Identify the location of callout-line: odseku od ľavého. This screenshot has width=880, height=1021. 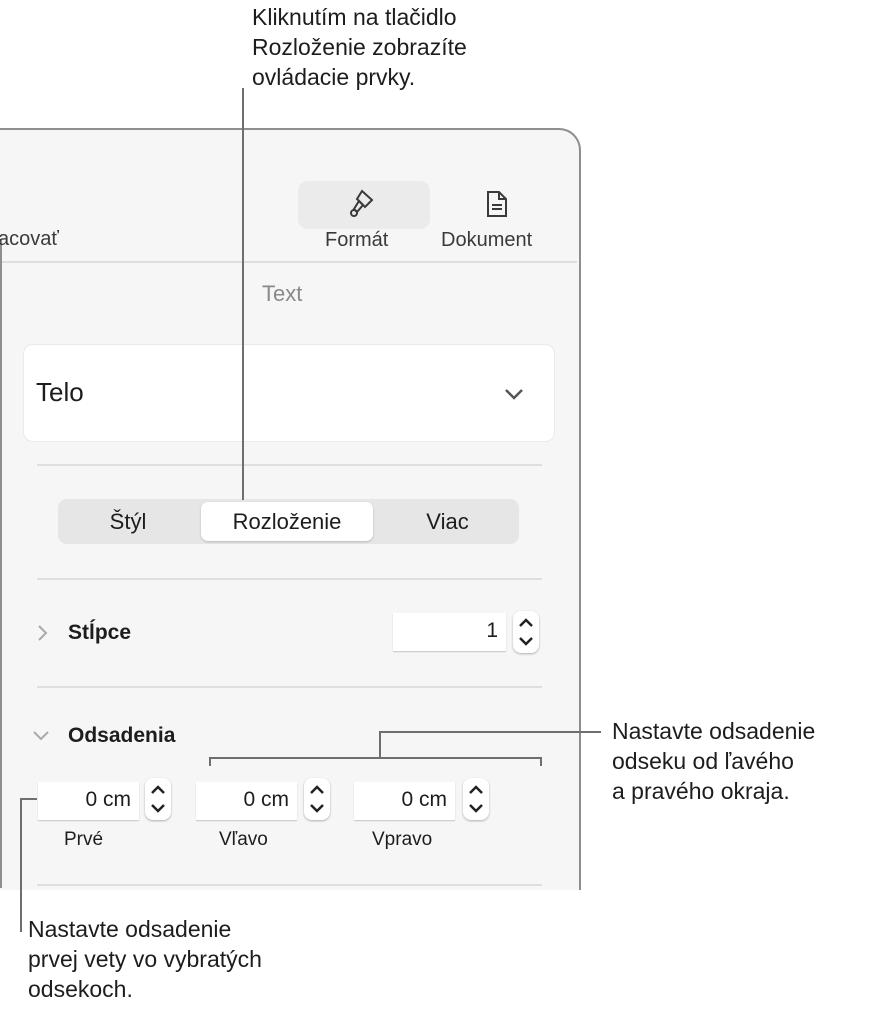
(703, 761).